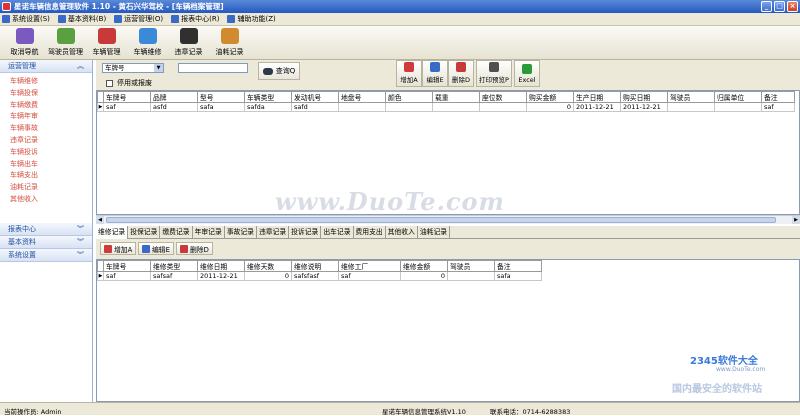  Describe the element at coordinates (156, 248) in the screenshot. I see `sub-action-button-1: 编辑E` at that location.